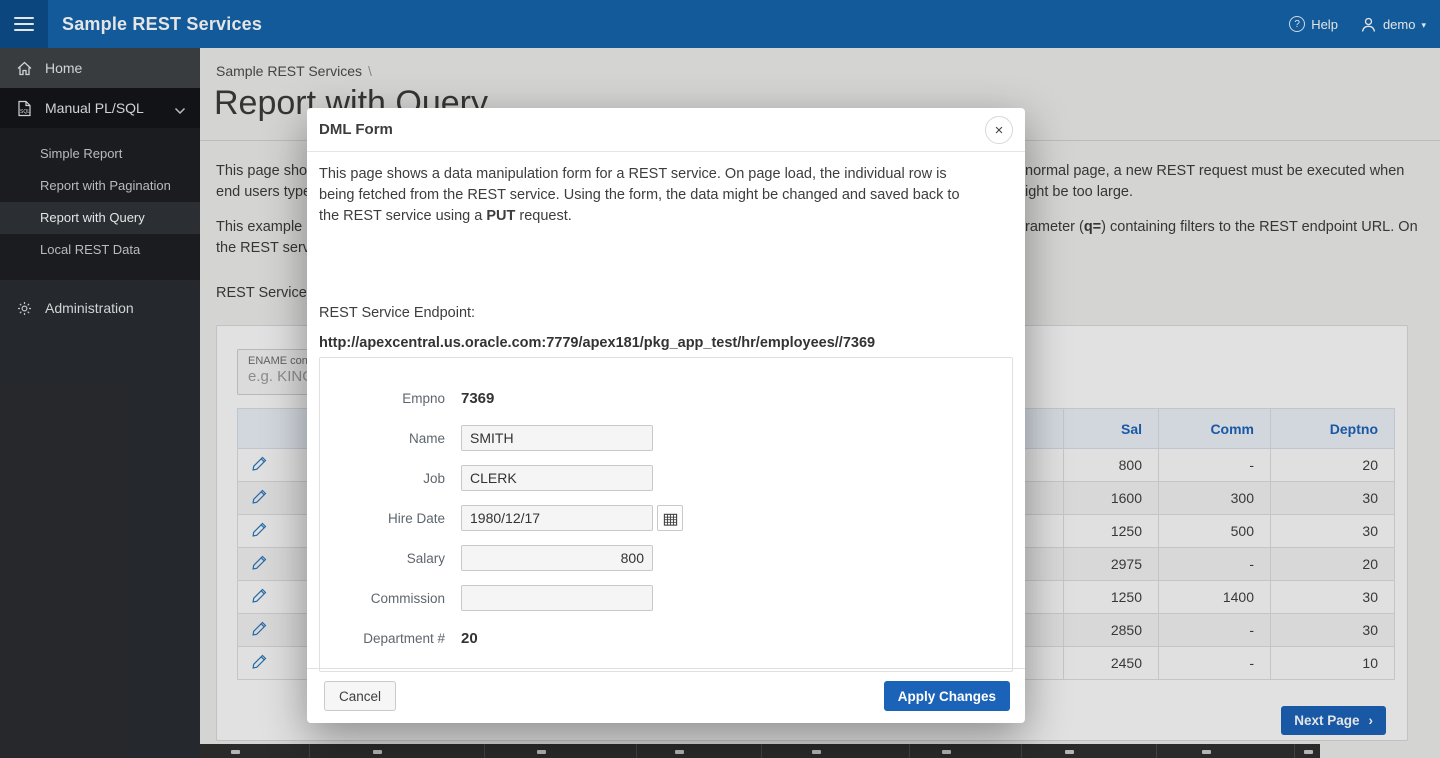 The width and height of the screenshot is (1440, 758). I want to click on cancel-button: Cancel, so click(360, 696).